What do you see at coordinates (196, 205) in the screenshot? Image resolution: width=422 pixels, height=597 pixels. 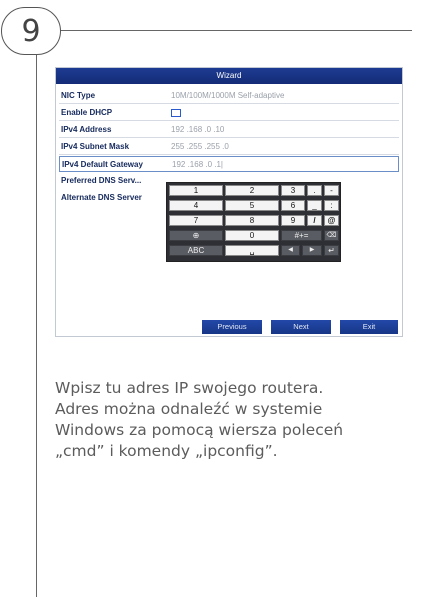 I see `key-4: 4` at bounding box center [196, 205].